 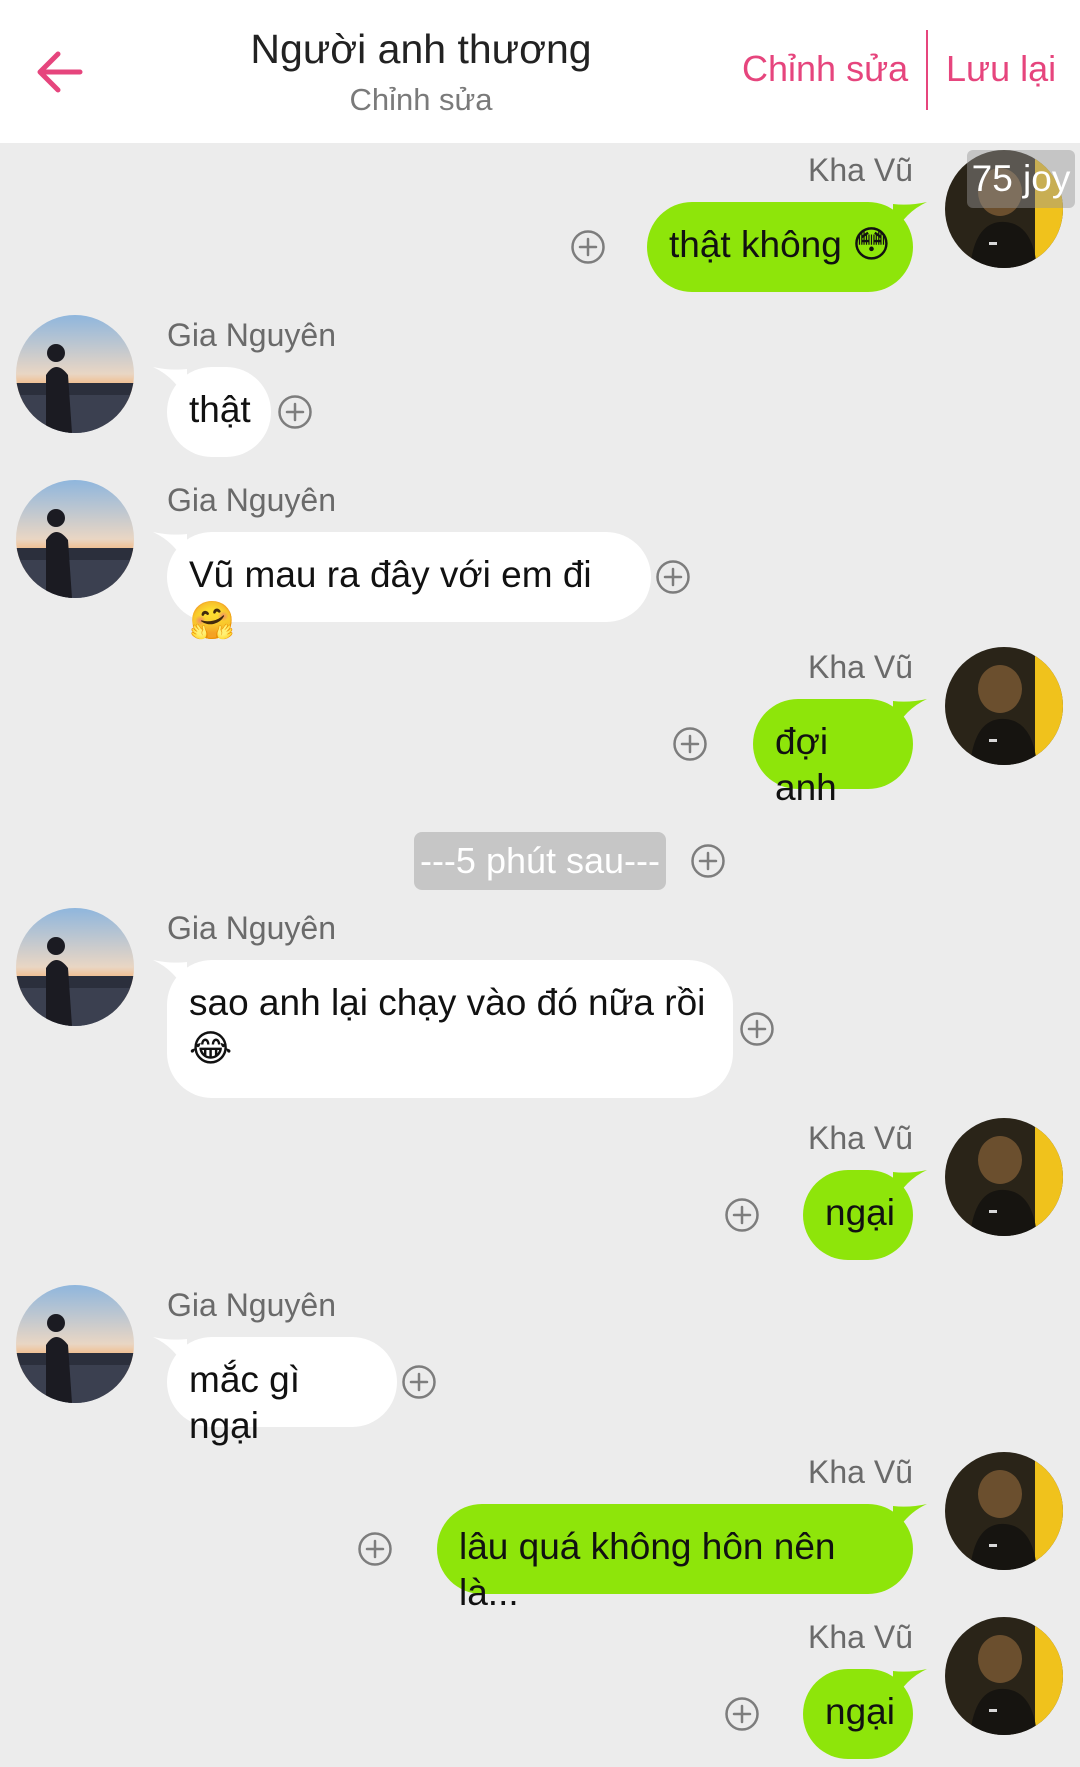 I want to click on received-message-bubble: thật, so click(x=212, y=412).